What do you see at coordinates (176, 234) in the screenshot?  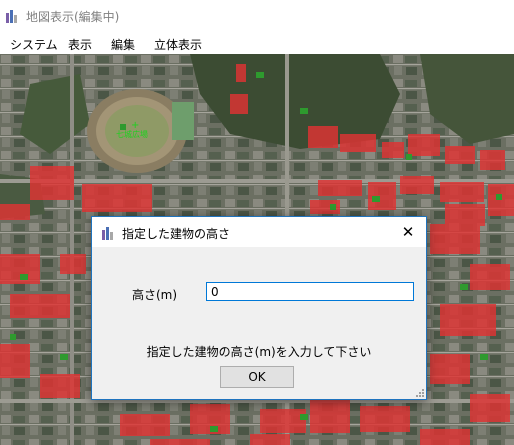 I see `dialog-title: 指定した建物の高さ` at bounding box center [176, 234].